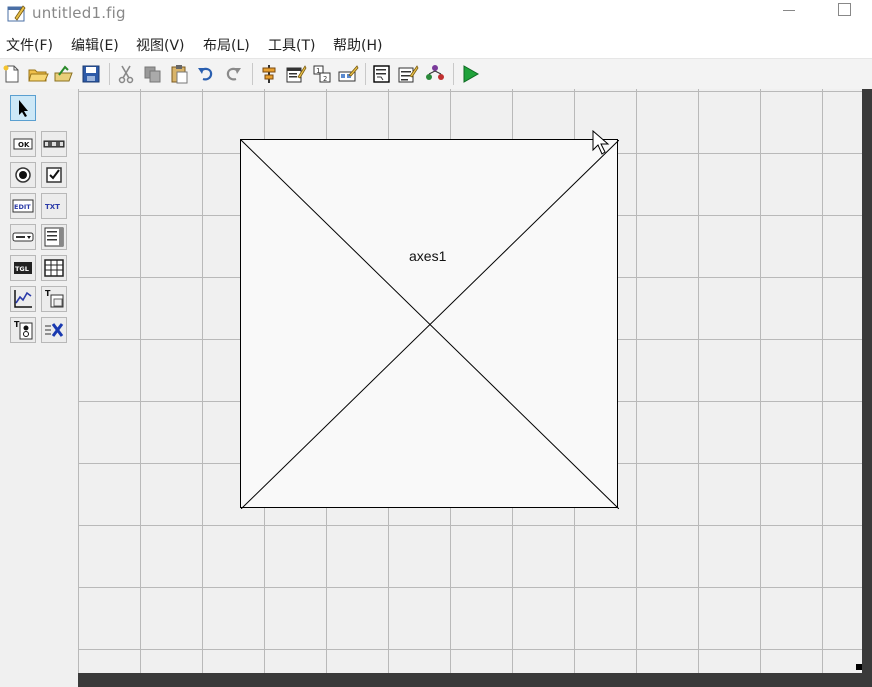 This screenshot has width=872, height=687. I want to click on component-palette: OK EDIT TXT TGL T T, so click(39, 388).